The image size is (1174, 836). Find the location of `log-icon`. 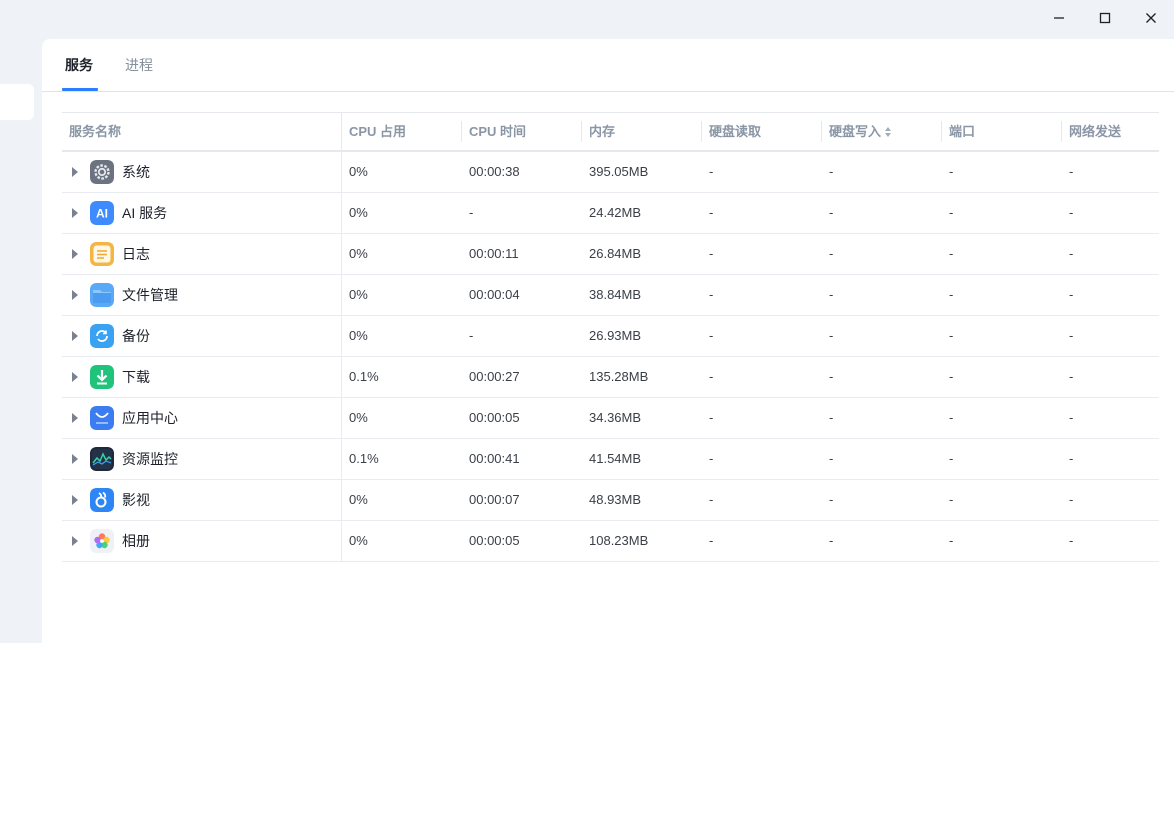

log-icon is located at coordinates (102, 254).